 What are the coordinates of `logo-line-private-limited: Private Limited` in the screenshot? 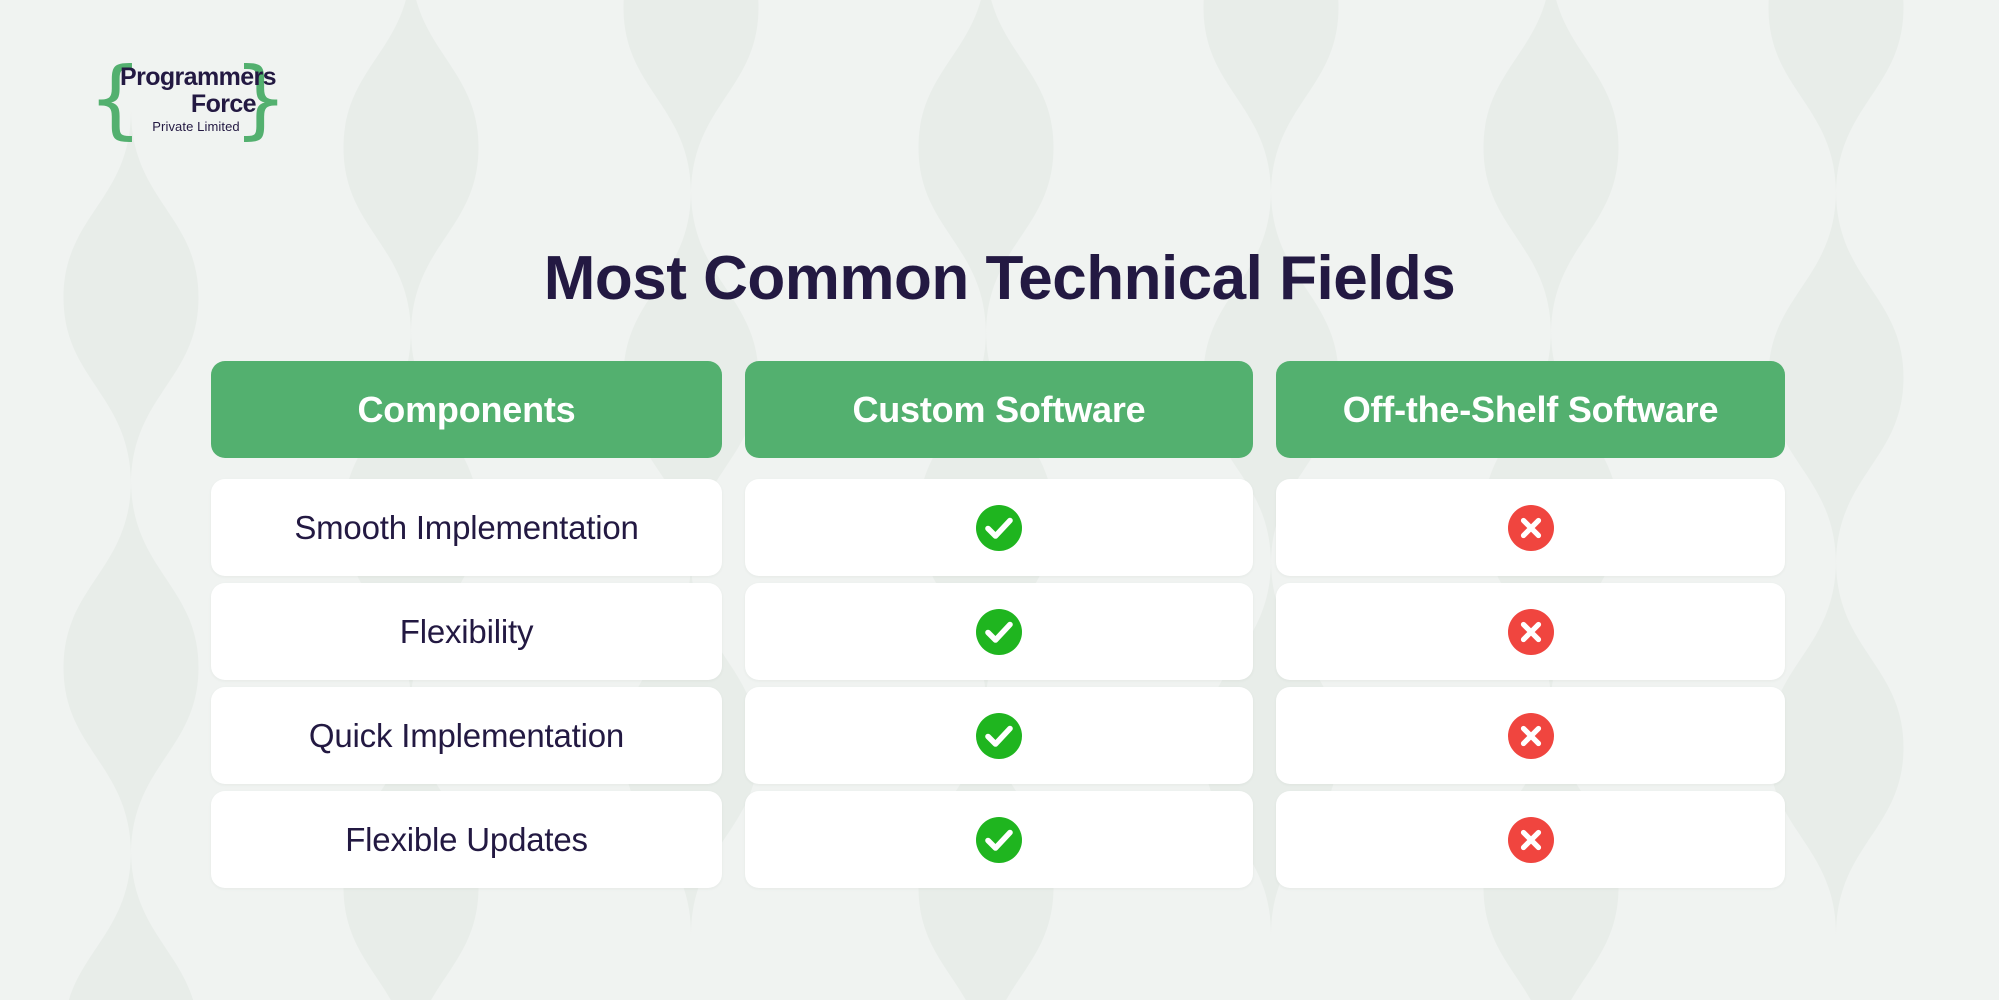 It's located at (196, 126).